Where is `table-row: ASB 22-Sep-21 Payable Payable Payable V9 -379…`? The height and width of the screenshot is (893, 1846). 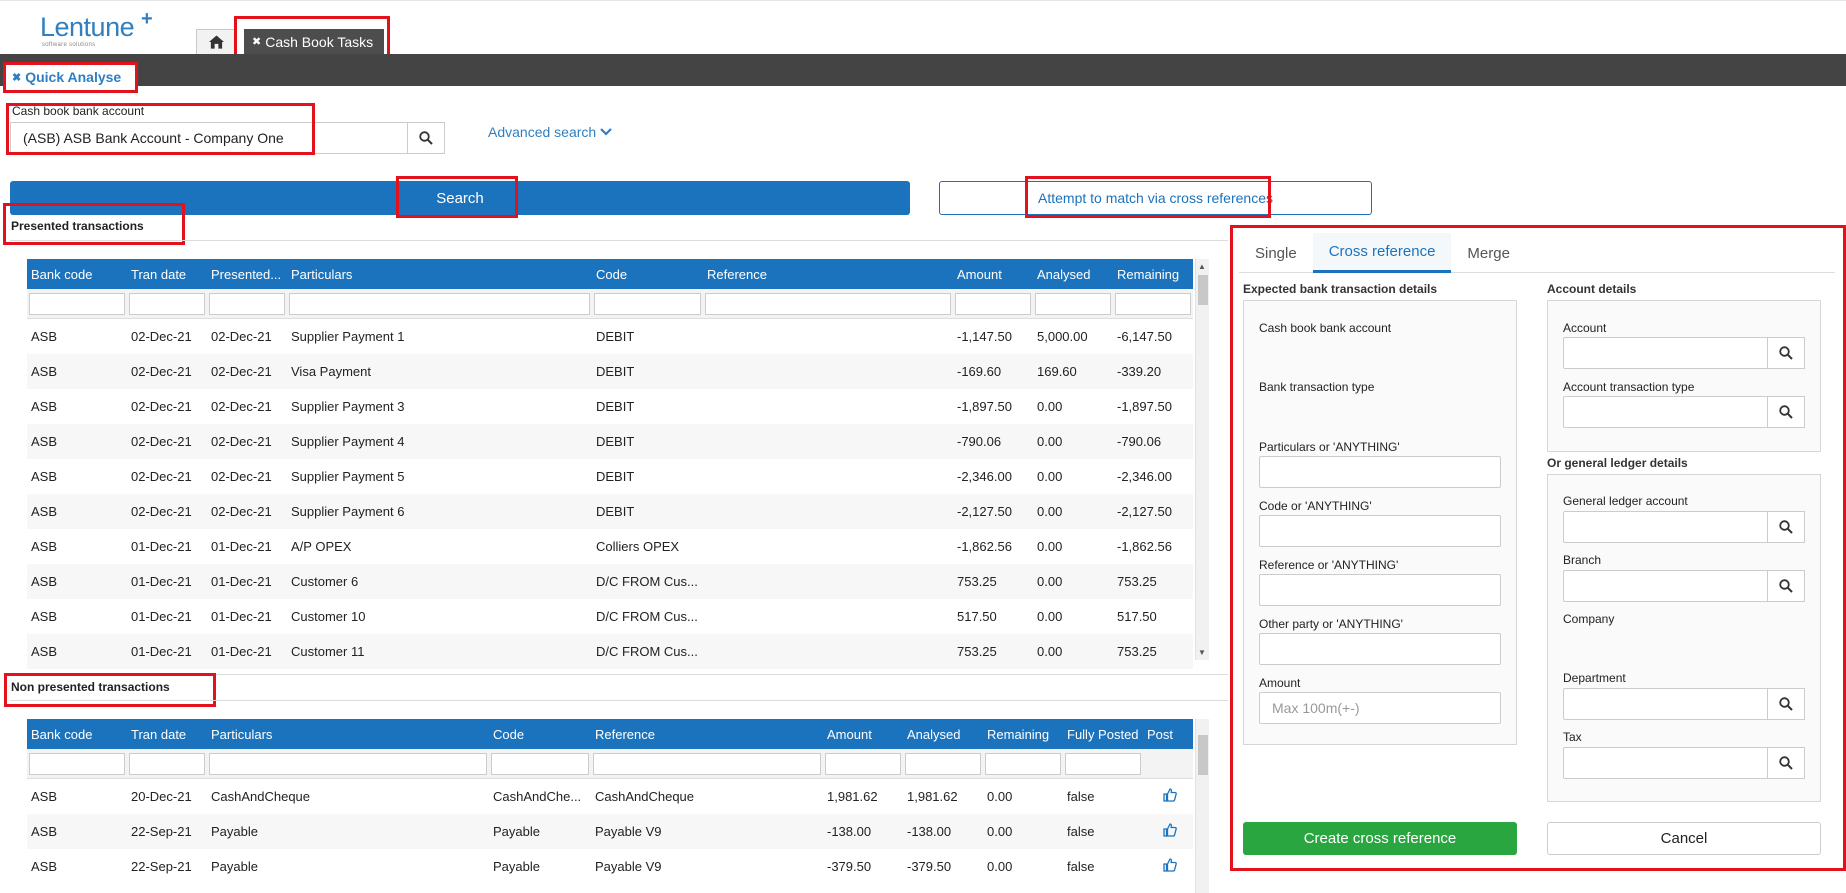
table-row: ASB 22-Sep-21 Payable Payable Payable V9 -379… is located at coordinates (610, 866).